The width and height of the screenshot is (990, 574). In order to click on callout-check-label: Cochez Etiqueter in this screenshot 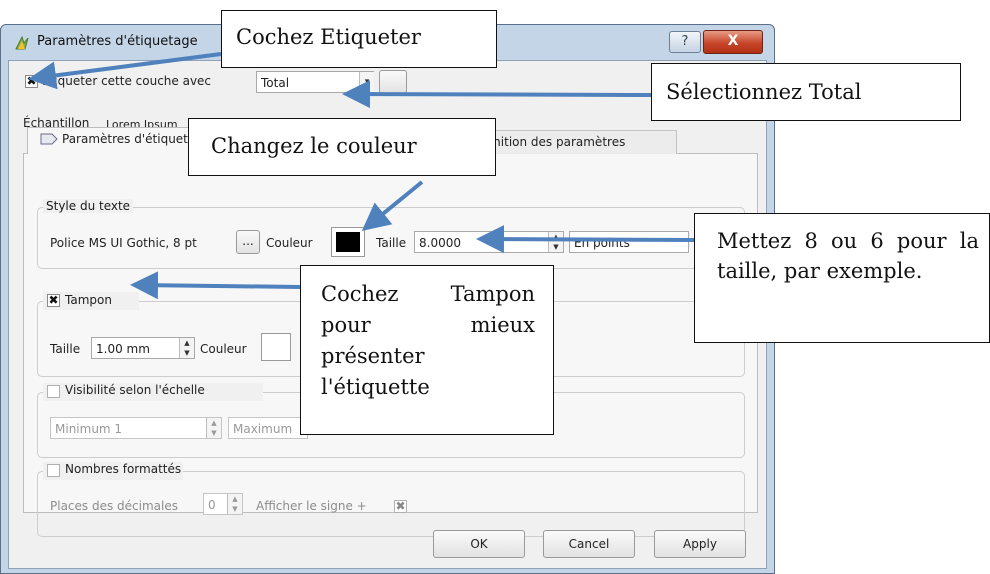, I will do `click(359, 39)`.